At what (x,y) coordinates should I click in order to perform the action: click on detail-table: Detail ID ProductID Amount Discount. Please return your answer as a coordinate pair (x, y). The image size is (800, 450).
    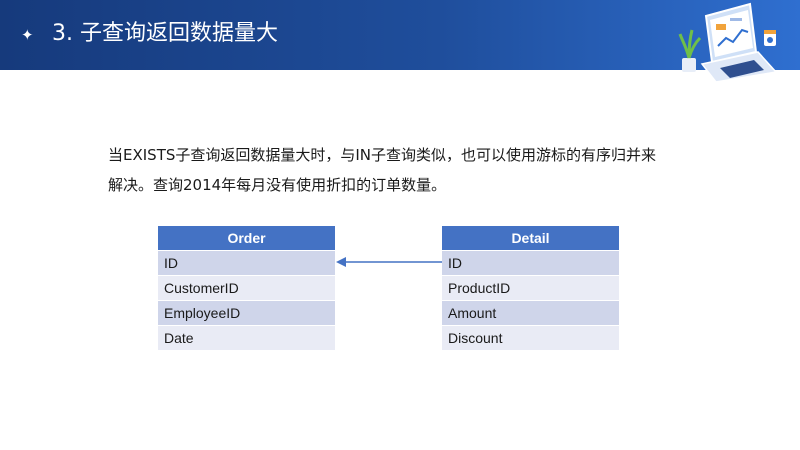
    Looking at the image, I should click on (530, 288).